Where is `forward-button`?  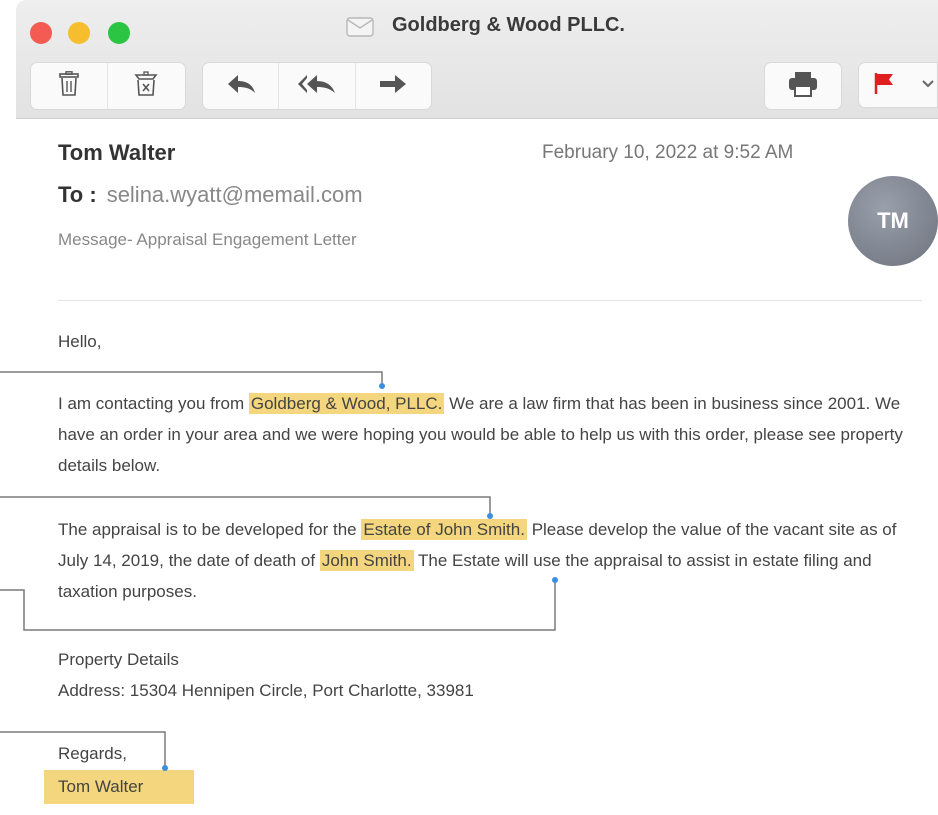
forward-button is located at coordinates (393, 86).